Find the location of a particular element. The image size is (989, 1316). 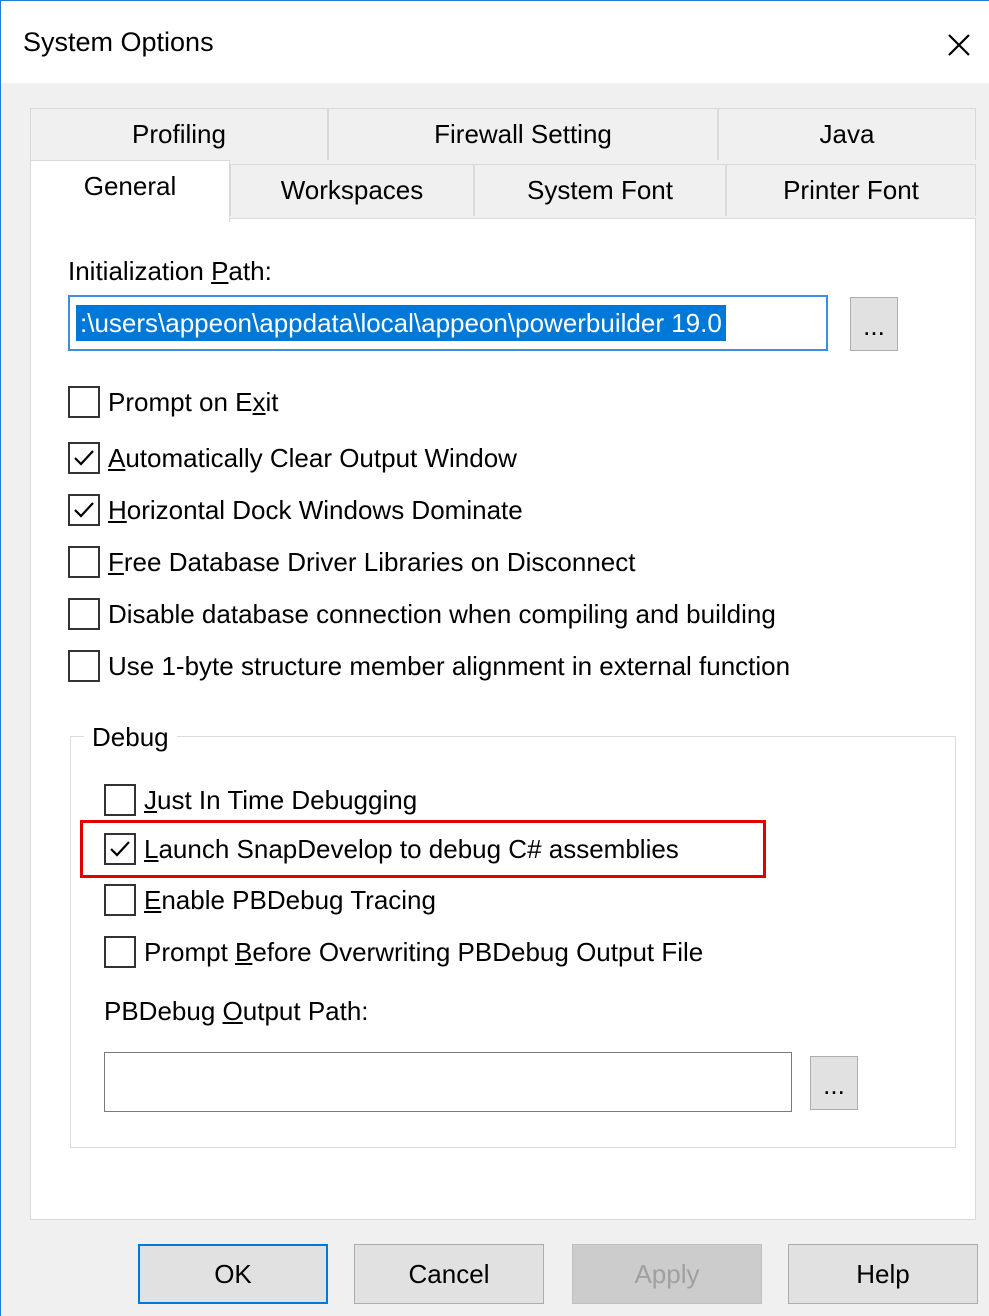

title-bar: System Options is located at coordinates (495, 42).